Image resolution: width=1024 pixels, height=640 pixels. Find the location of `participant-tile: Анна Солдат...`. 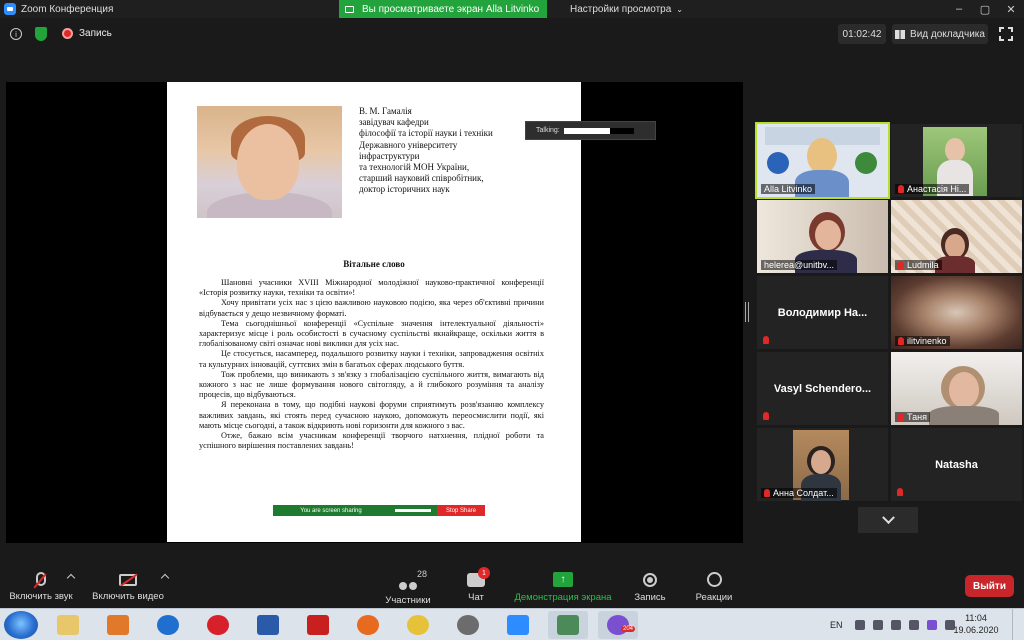

participant-tile: Анна Солдат... is located at coordinates (822, 464).